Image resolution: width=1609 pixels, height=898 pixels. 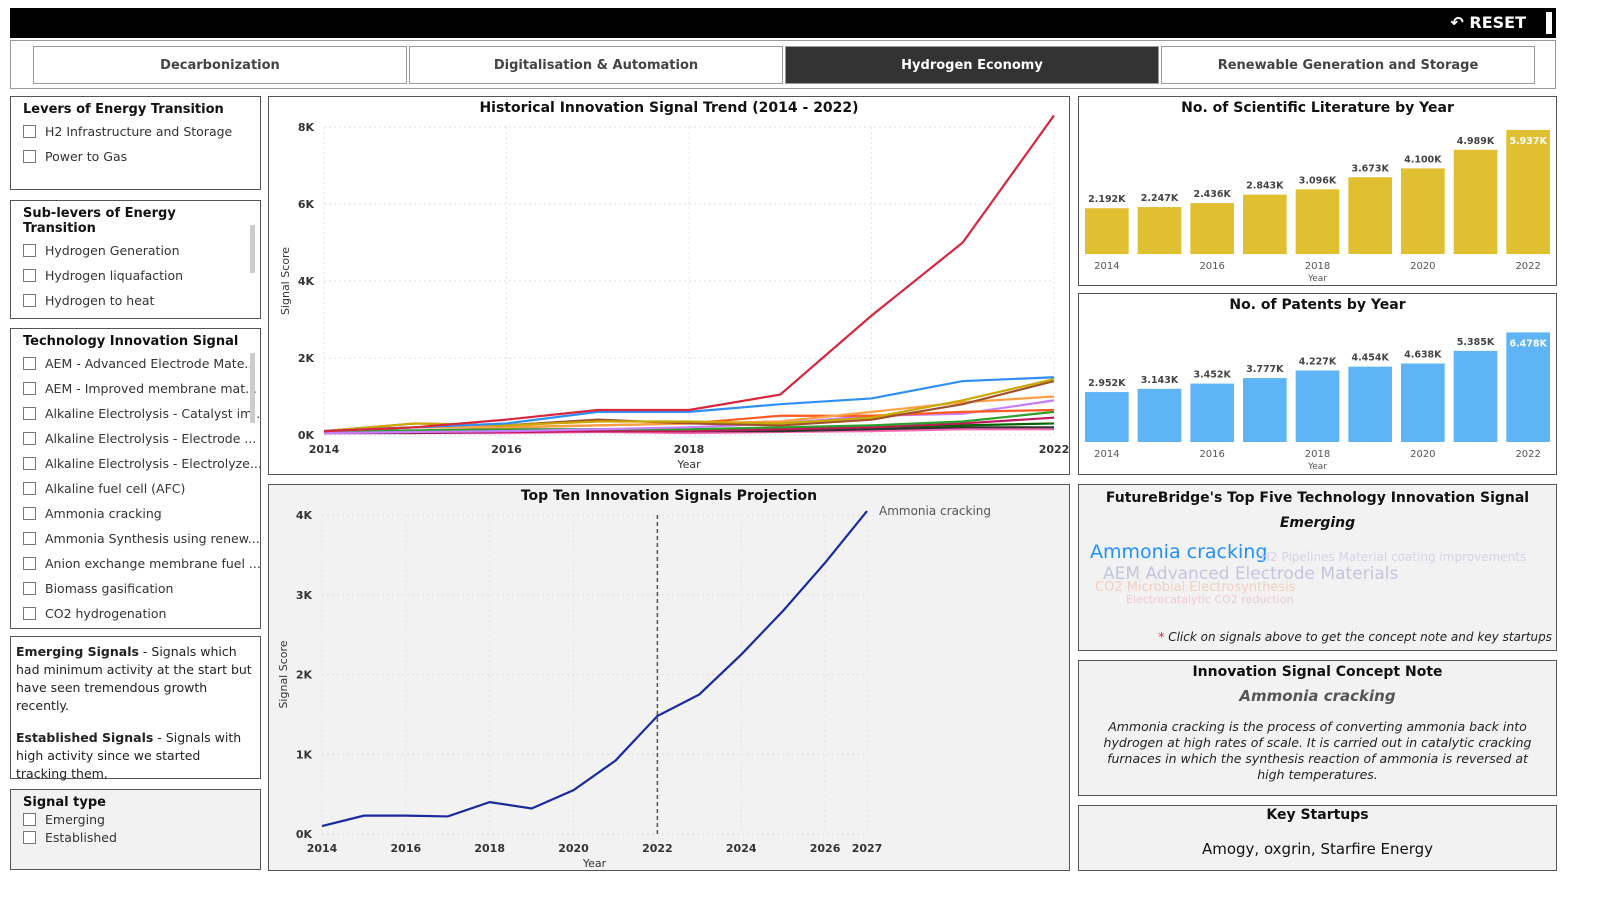 What do you see at coordinates (1422, 454) in the screenshot?
I see `x-tick-label: 2020` at bounding box center [1422, 454].